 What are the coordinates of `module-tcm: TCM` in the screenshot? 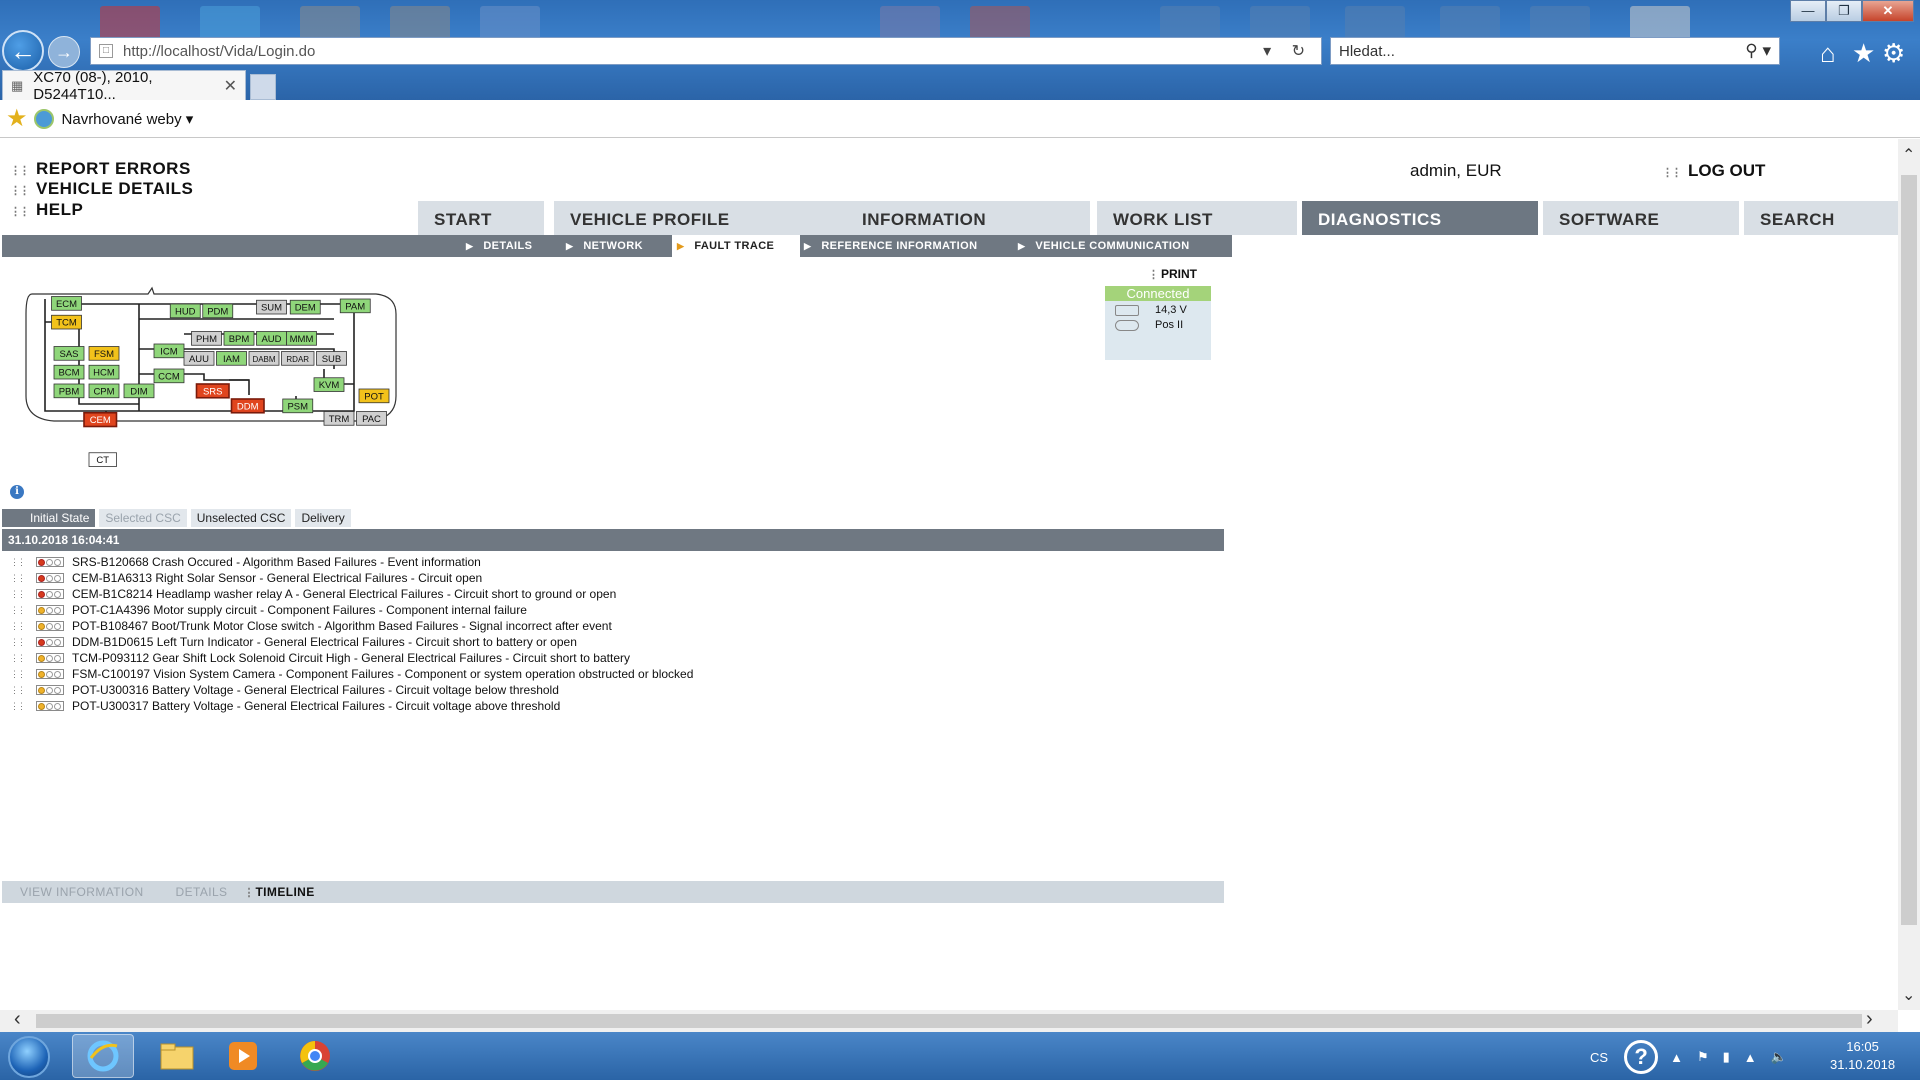 It's located at (66, 322).